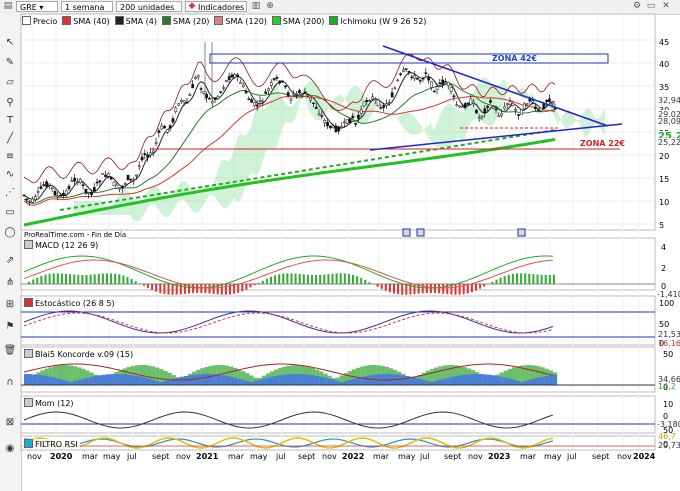 This screenshot has height=491, width=680. Describe the element at coordinates (86, 21) in the screenshot. I see `legend-item: SMA (40)` at that location.